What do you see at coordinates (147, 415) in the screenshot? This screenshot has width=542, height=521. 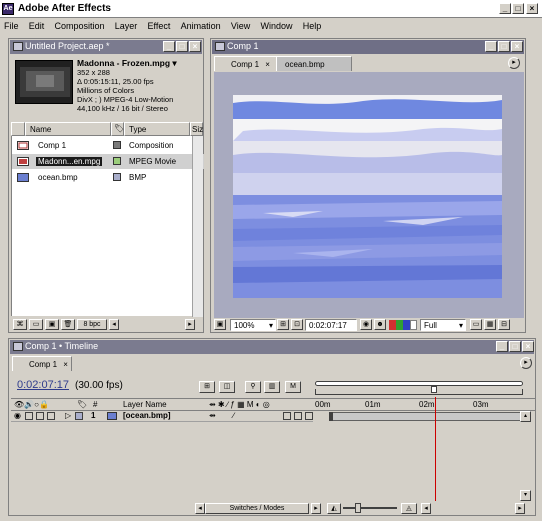 I see `layer-name: [ocean.bmp]` at bounding box center [147, 415].